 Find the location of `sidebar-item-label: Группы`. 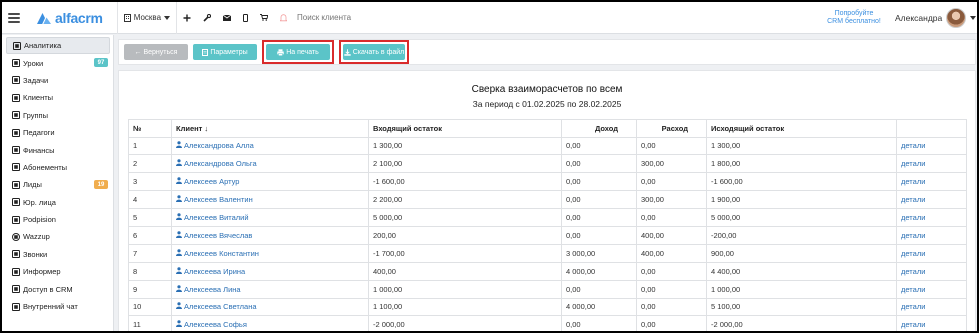

sidebar-item-label: Группы is located at coordinates (35, 115).